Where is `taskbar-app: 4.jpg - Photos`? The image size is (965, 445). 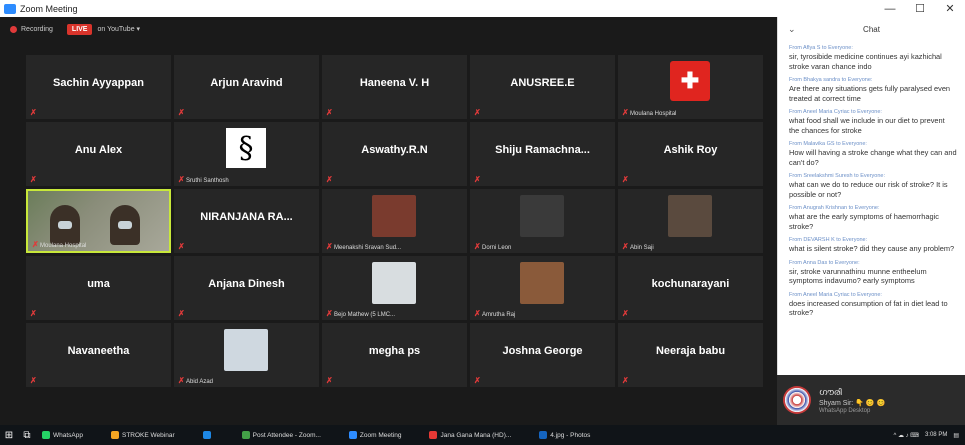 taskbar-app: 4.jpg - Photos is located at coordinates (564, 435).